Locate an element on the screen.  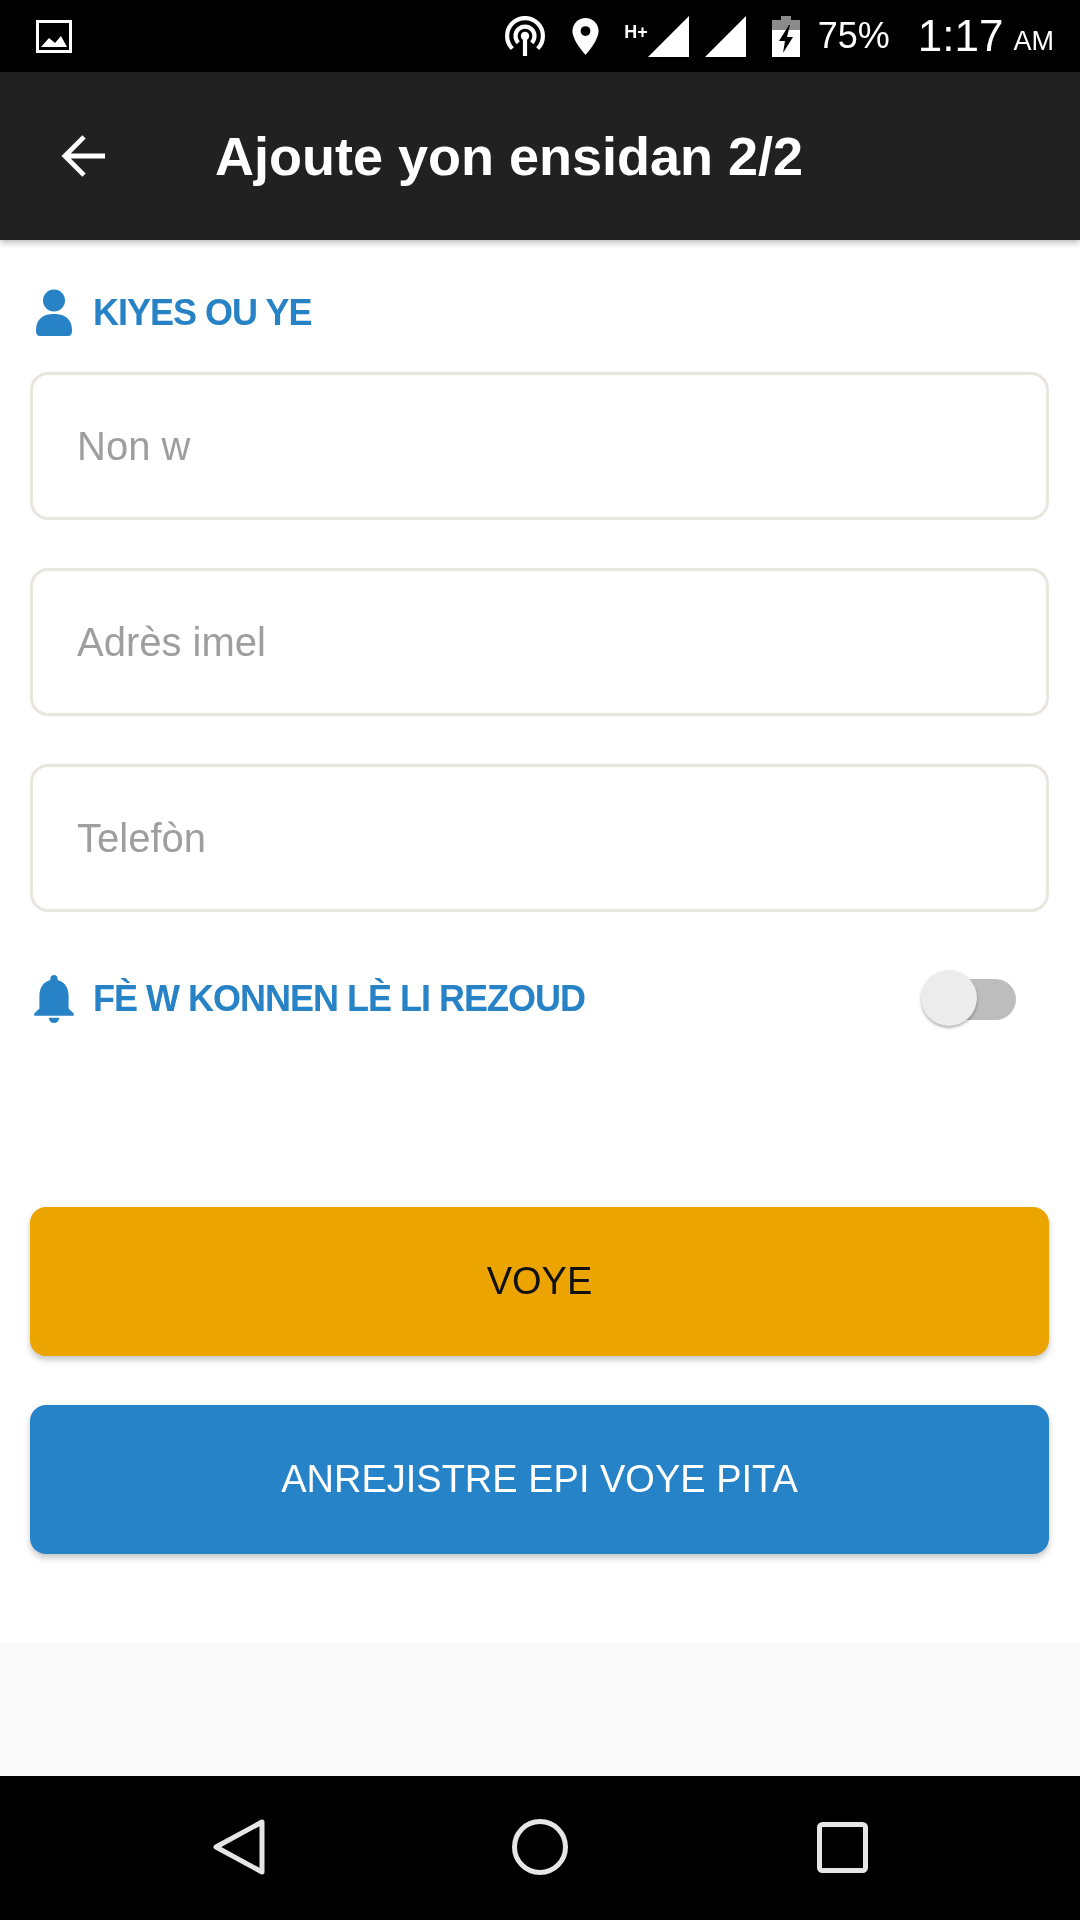
network-type-label: H+ is located at coordinates (636, 32).